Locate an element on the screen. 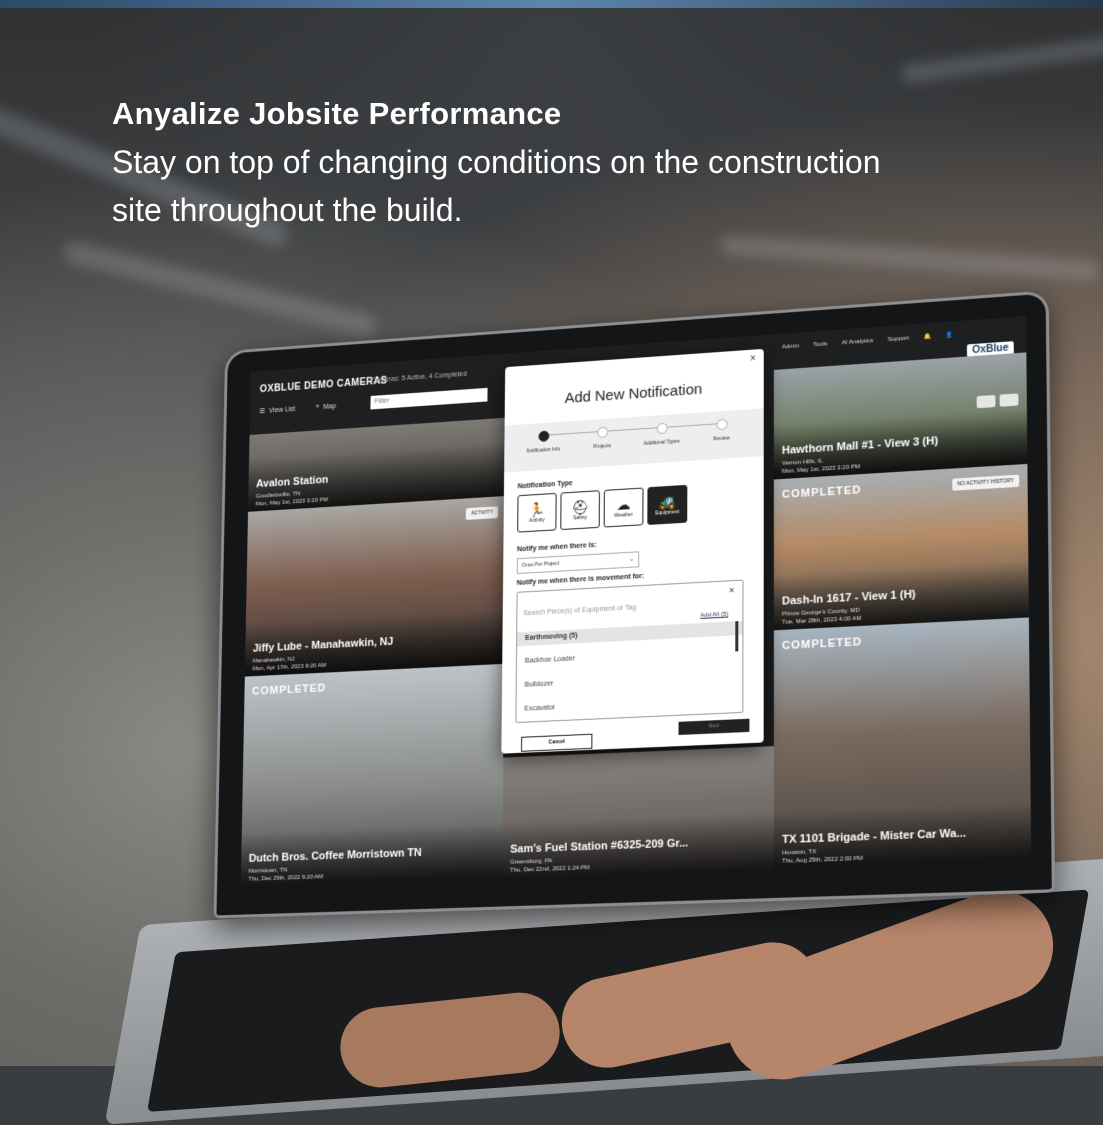  forklift-icon: 🚜 is located at coordinates (667, 502).